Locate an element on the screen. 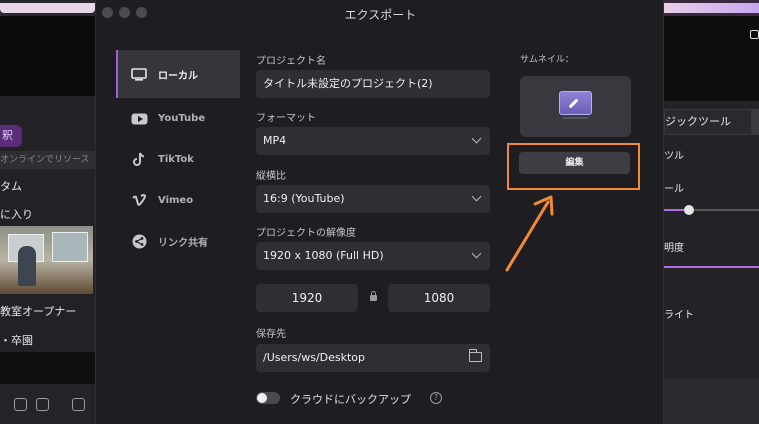  sidebar-item-tiktok: TikTok is located at coordinates (178, 159).